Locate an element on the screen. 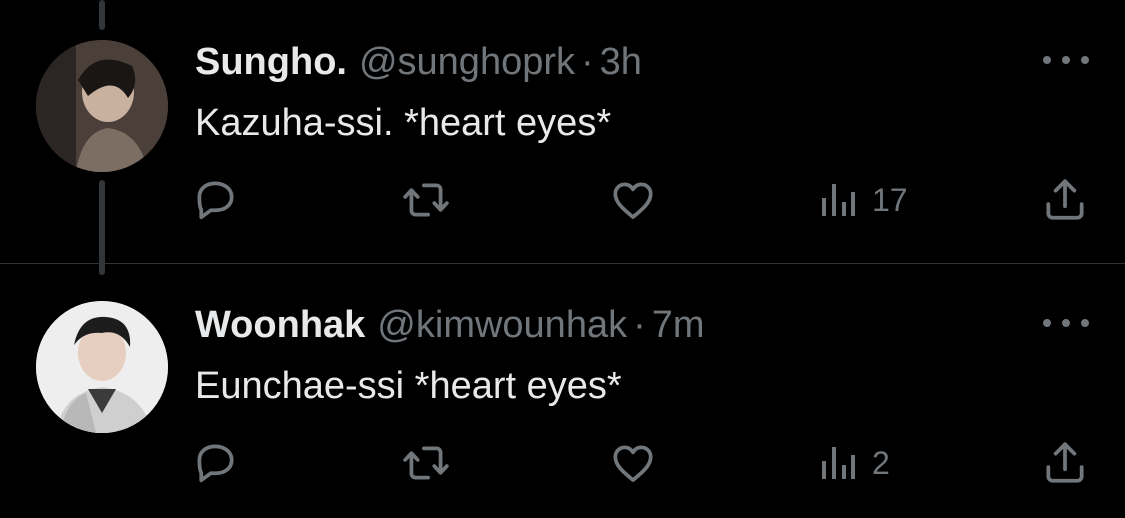  tweet-header: Sungho. @sunghoprk · 3h is located at coordinates (418, 62).